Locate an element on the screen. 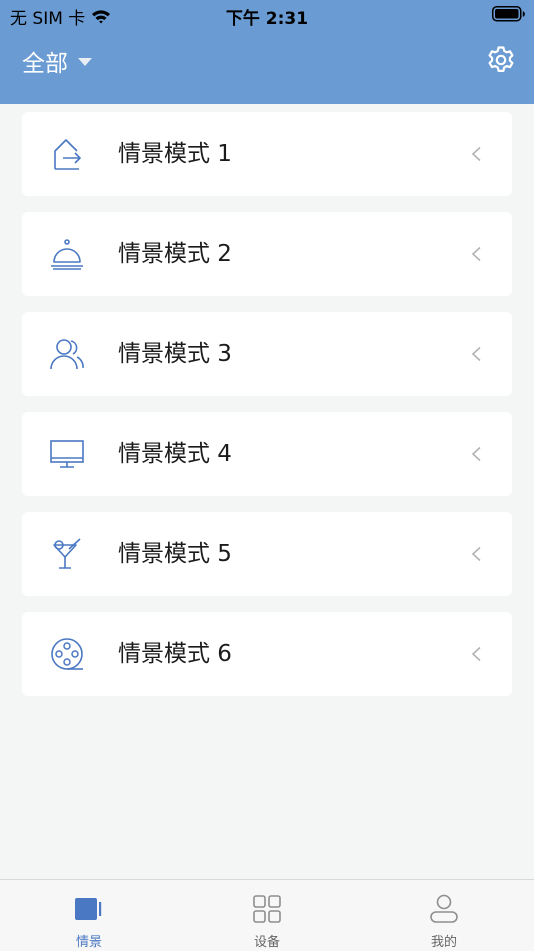  tab-label: 我的 is located at coordinates (443, 942).